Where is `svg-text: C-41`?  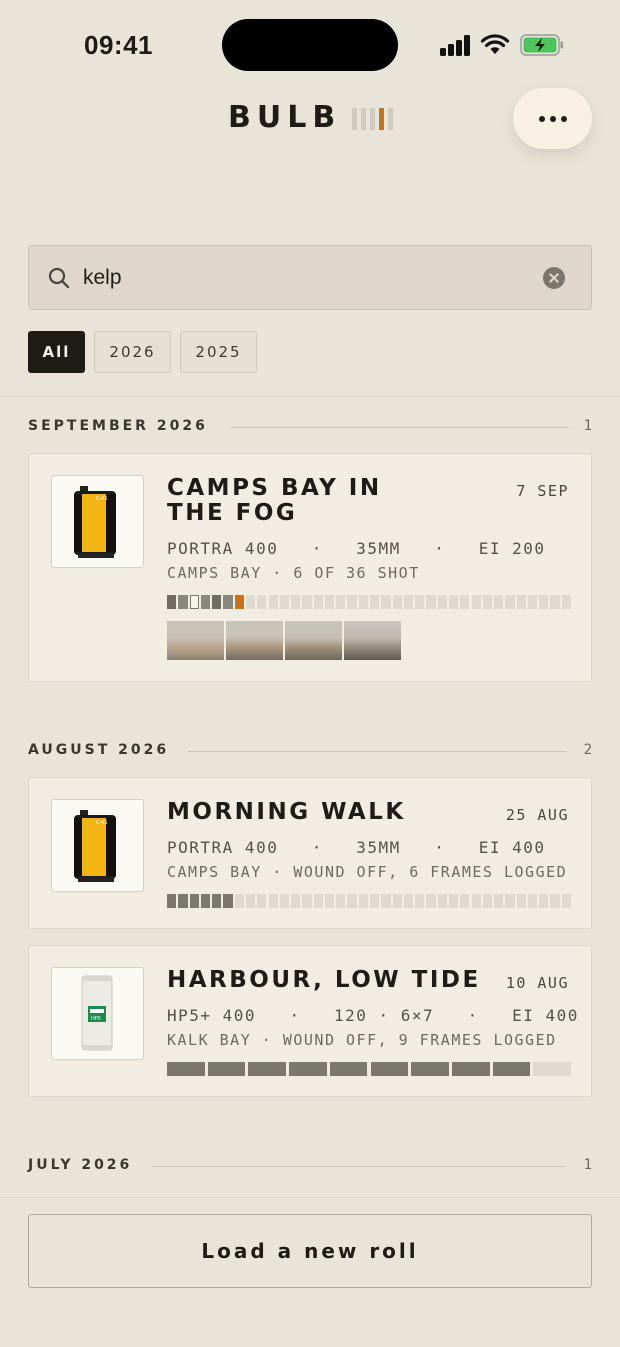 svg-text: C-41 is located at coordinates (102, 499).